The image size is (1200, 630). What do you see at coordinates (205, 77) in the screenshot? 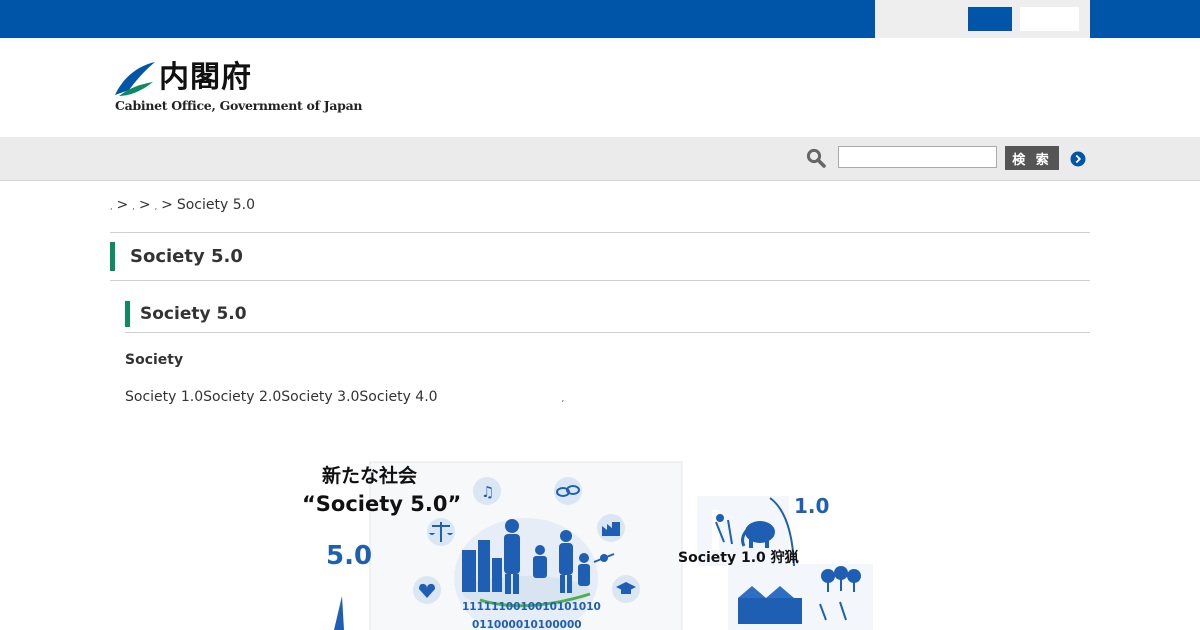
I see `logo-japanese-text: 内閣府` at bounding box center [205, 77].